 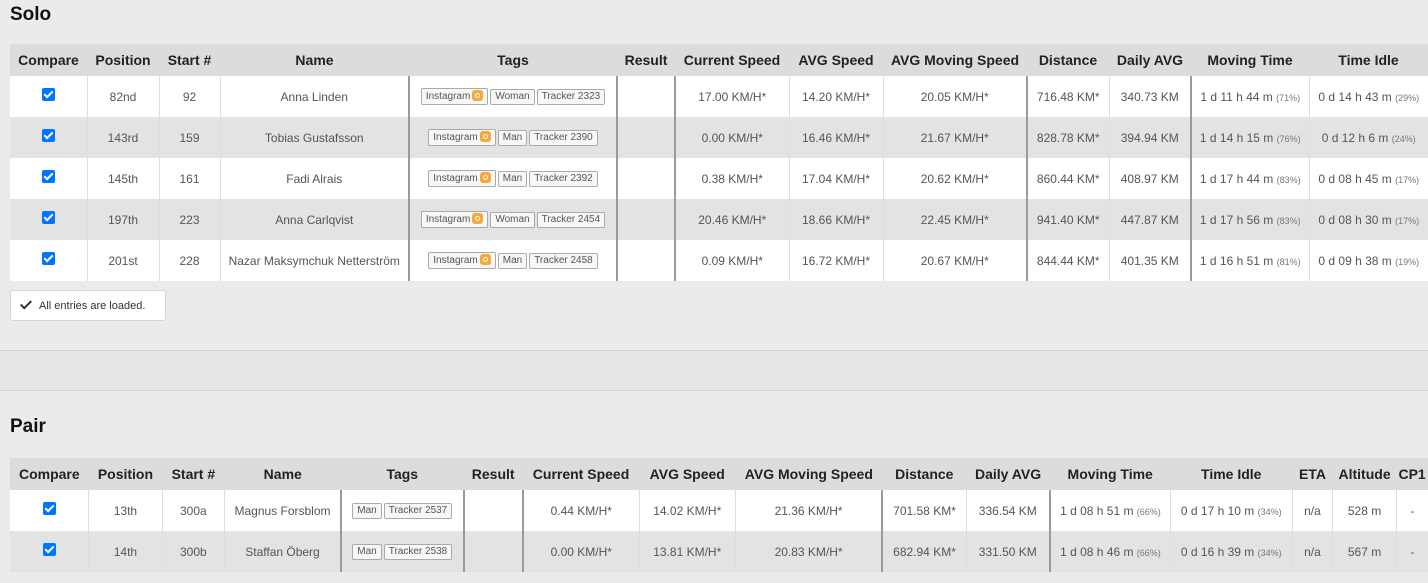 I want to click on tag-badge: Tracker 2390, so click(x=563, y=138).